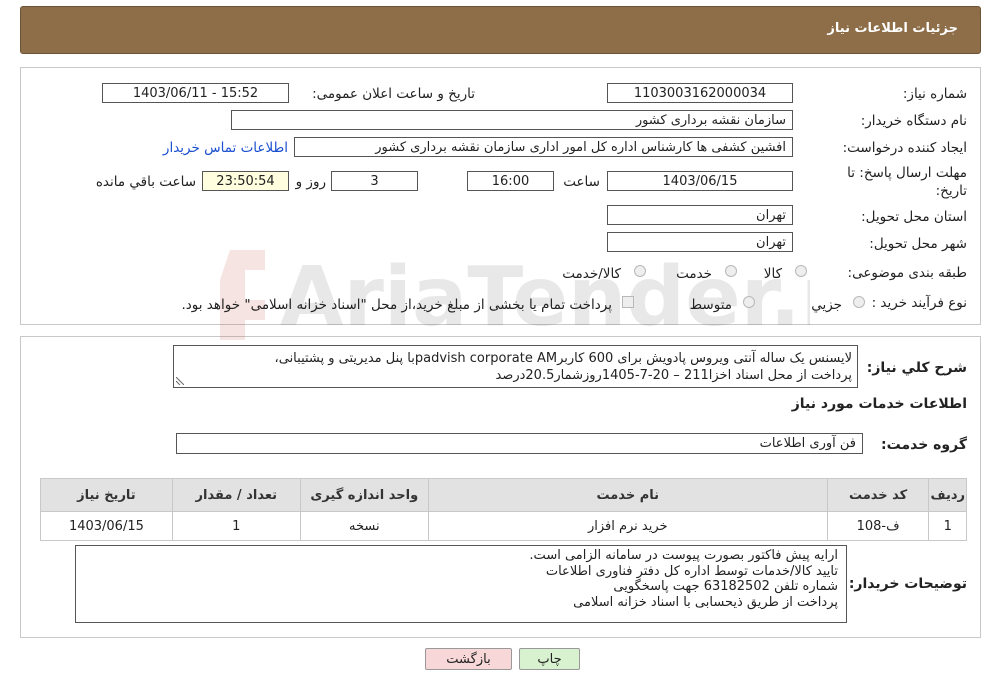  What do you see at coordinates (700, 242) in the screenshot?
I see `city-field: تهران` at bounding box center [700, 242].